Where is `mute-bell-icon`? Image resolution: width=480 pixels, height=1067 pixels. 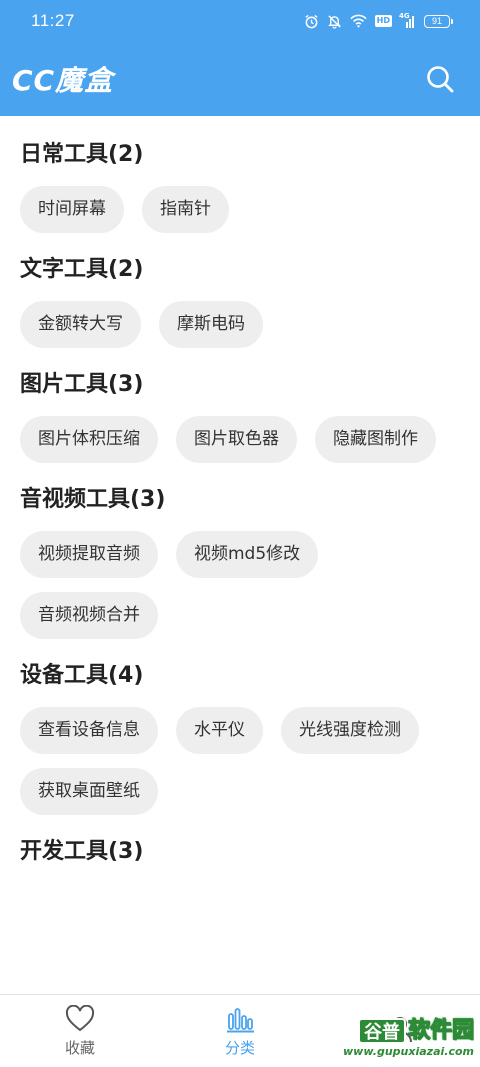 mute-bell-icon is located at coordinates (334, 21).